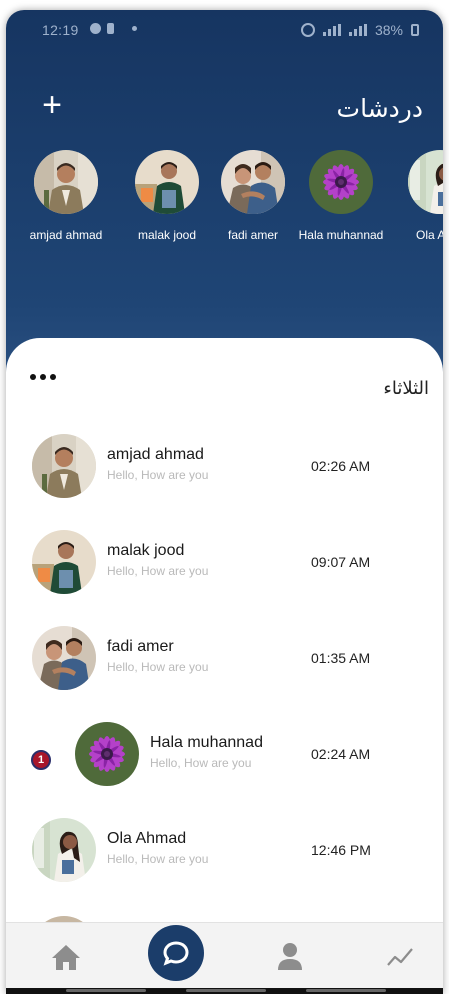 The height and width of the screenshot is (994, 449). What do you see at coordinates (341, 754) in the screenshot?
I see `chat-time: 02:24 AM` at bounding box center [341, 754].